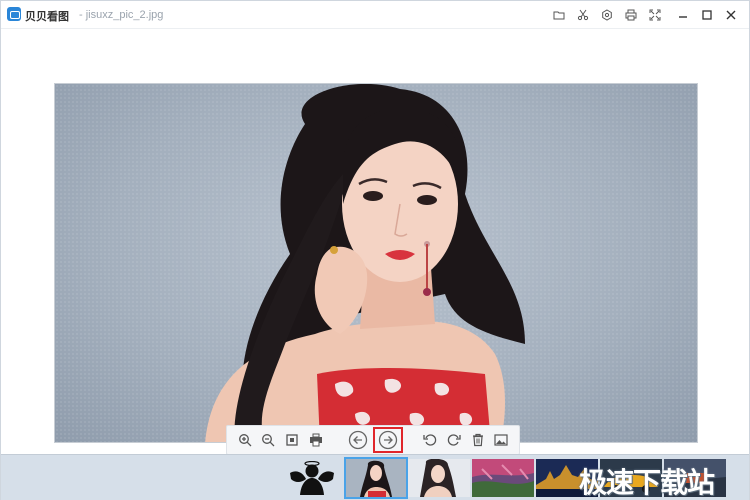  I want to click on zoom-in-button, so click(245, 440).